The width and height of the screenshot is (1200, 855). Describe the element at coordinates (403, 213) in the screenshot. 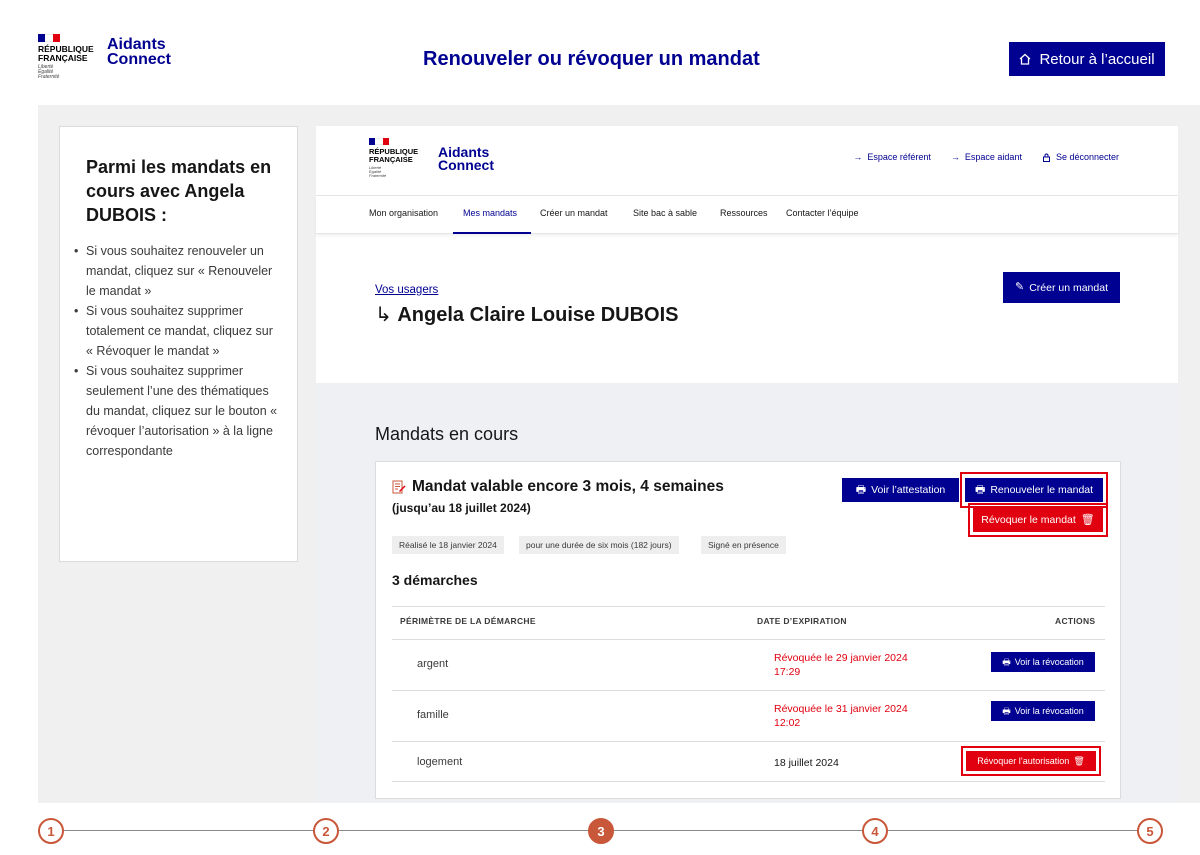

I see `menu-mon-organisation: Mon organisation` at that location.